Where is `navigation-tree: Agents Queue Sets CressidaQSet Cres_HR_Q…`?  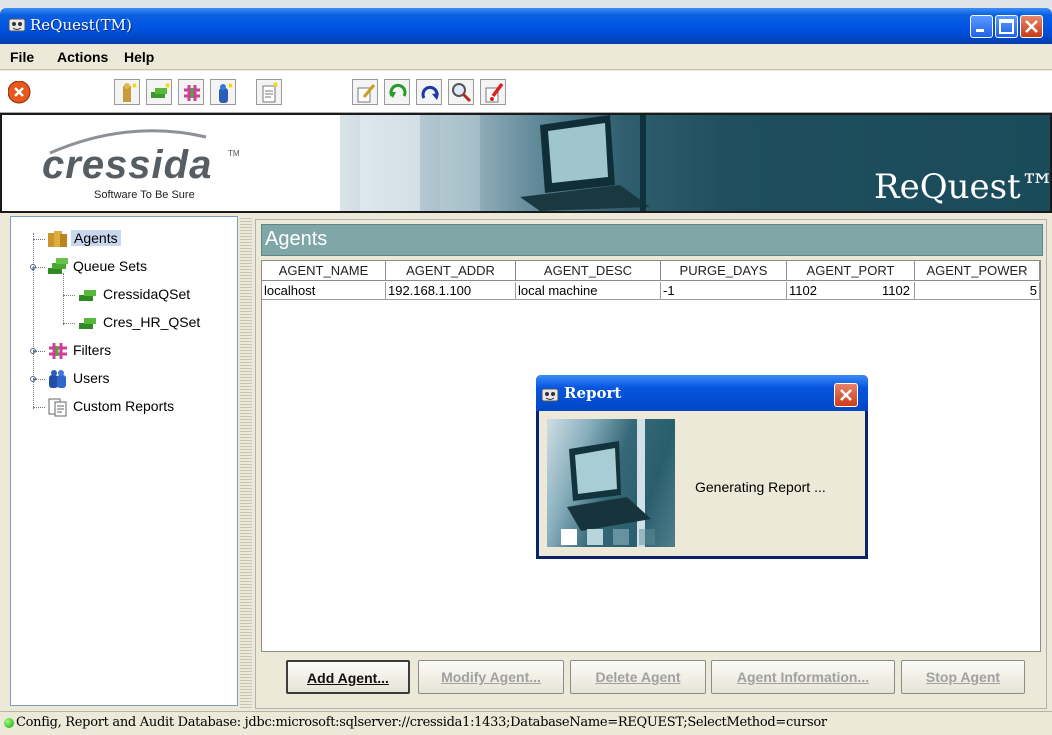
navigation-tree: Agents Queue Sets CressidaQSet Cres_HR_Q… is located at coordinates (124, 461).